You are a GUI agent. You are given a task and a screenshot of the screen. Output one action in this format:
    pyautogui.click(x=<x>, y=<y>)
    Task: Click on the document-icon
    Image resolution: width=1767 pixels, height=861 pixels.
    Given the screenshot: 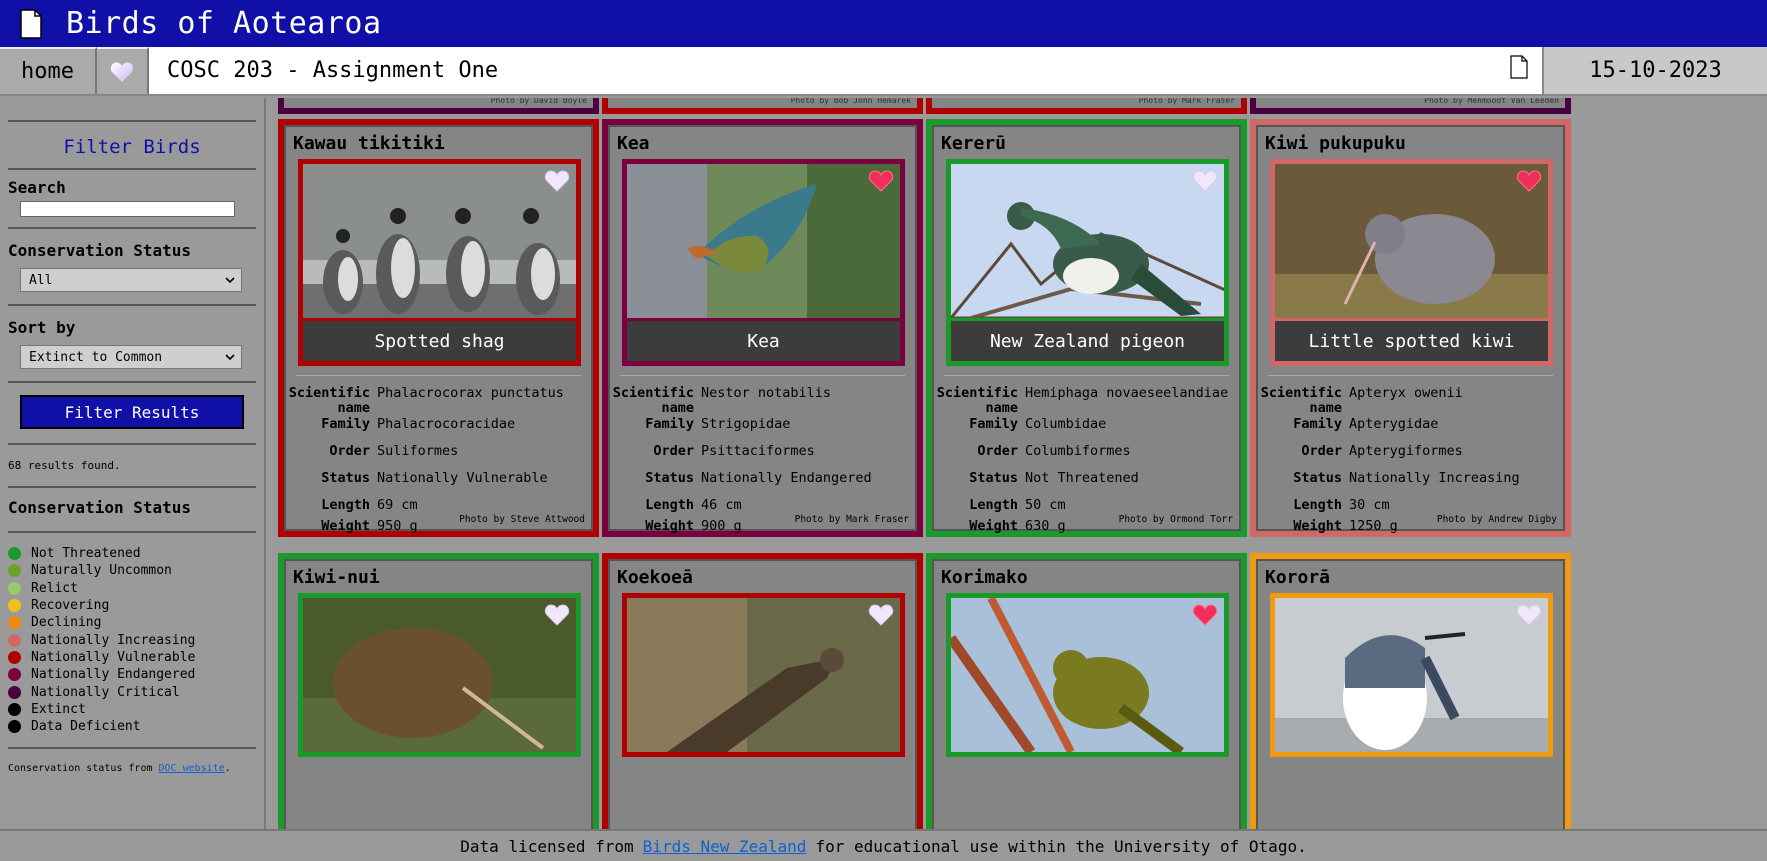 What is the action you would take?
    pyautogui.click(x=1519, y=67)
    